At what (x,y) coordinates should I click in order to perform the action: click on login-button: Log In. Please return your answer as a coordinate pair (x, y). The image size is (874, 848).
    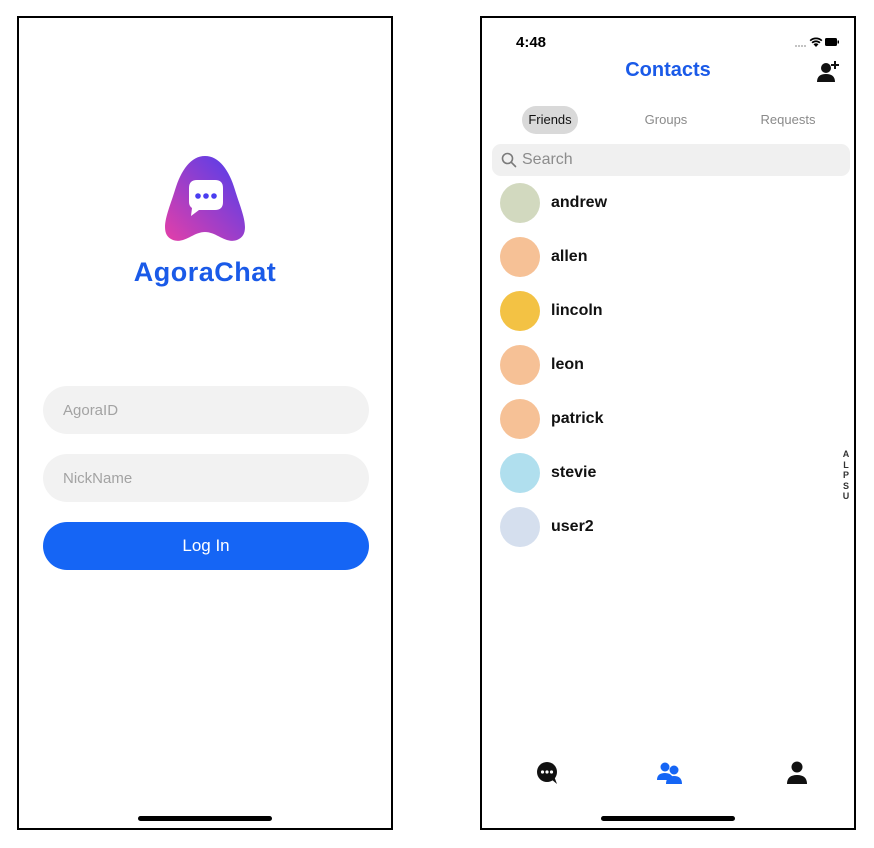
    Looking at the image, I should click on (206, 546).